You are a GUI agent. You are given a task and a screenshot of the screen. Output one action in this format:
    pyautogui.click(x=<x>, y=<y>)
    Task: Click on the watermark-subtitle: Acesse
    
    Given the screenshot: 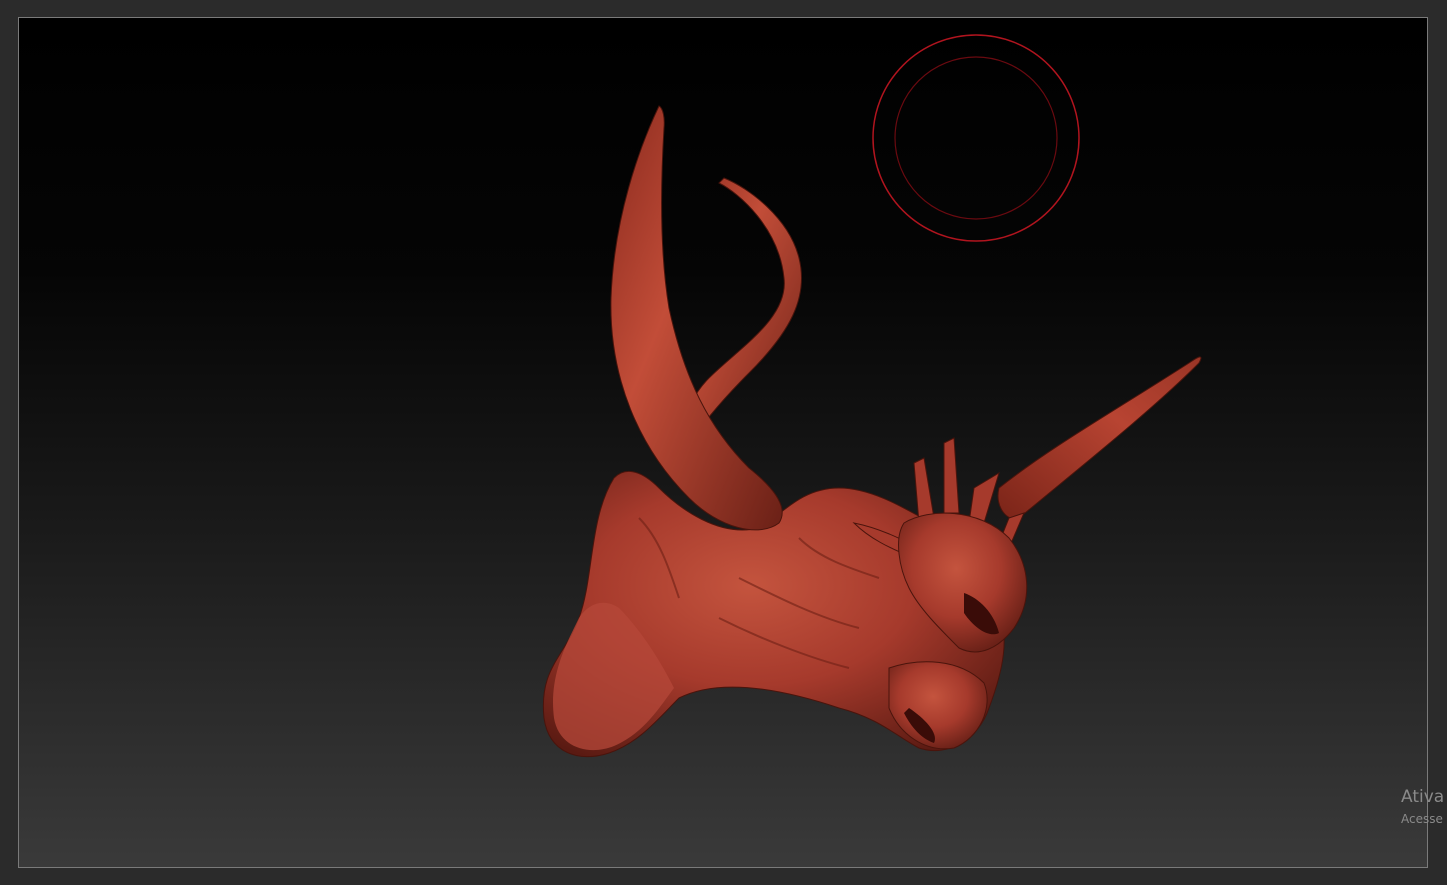 What is the action you would take?
    pyautogui.click(x=1422, y=819)
    